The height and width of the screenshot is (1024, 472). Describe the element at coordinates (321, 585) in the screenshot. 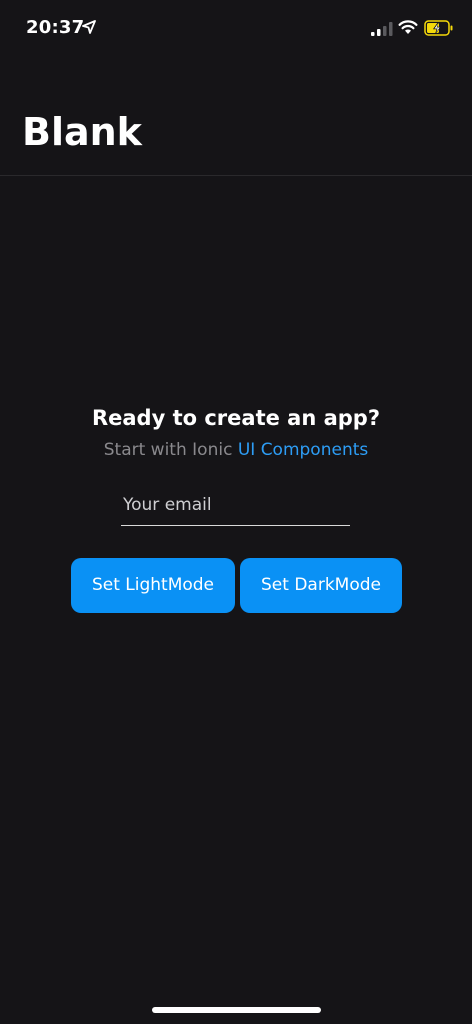

I see `set-darkmode-button: Set DarkMode` at that location.